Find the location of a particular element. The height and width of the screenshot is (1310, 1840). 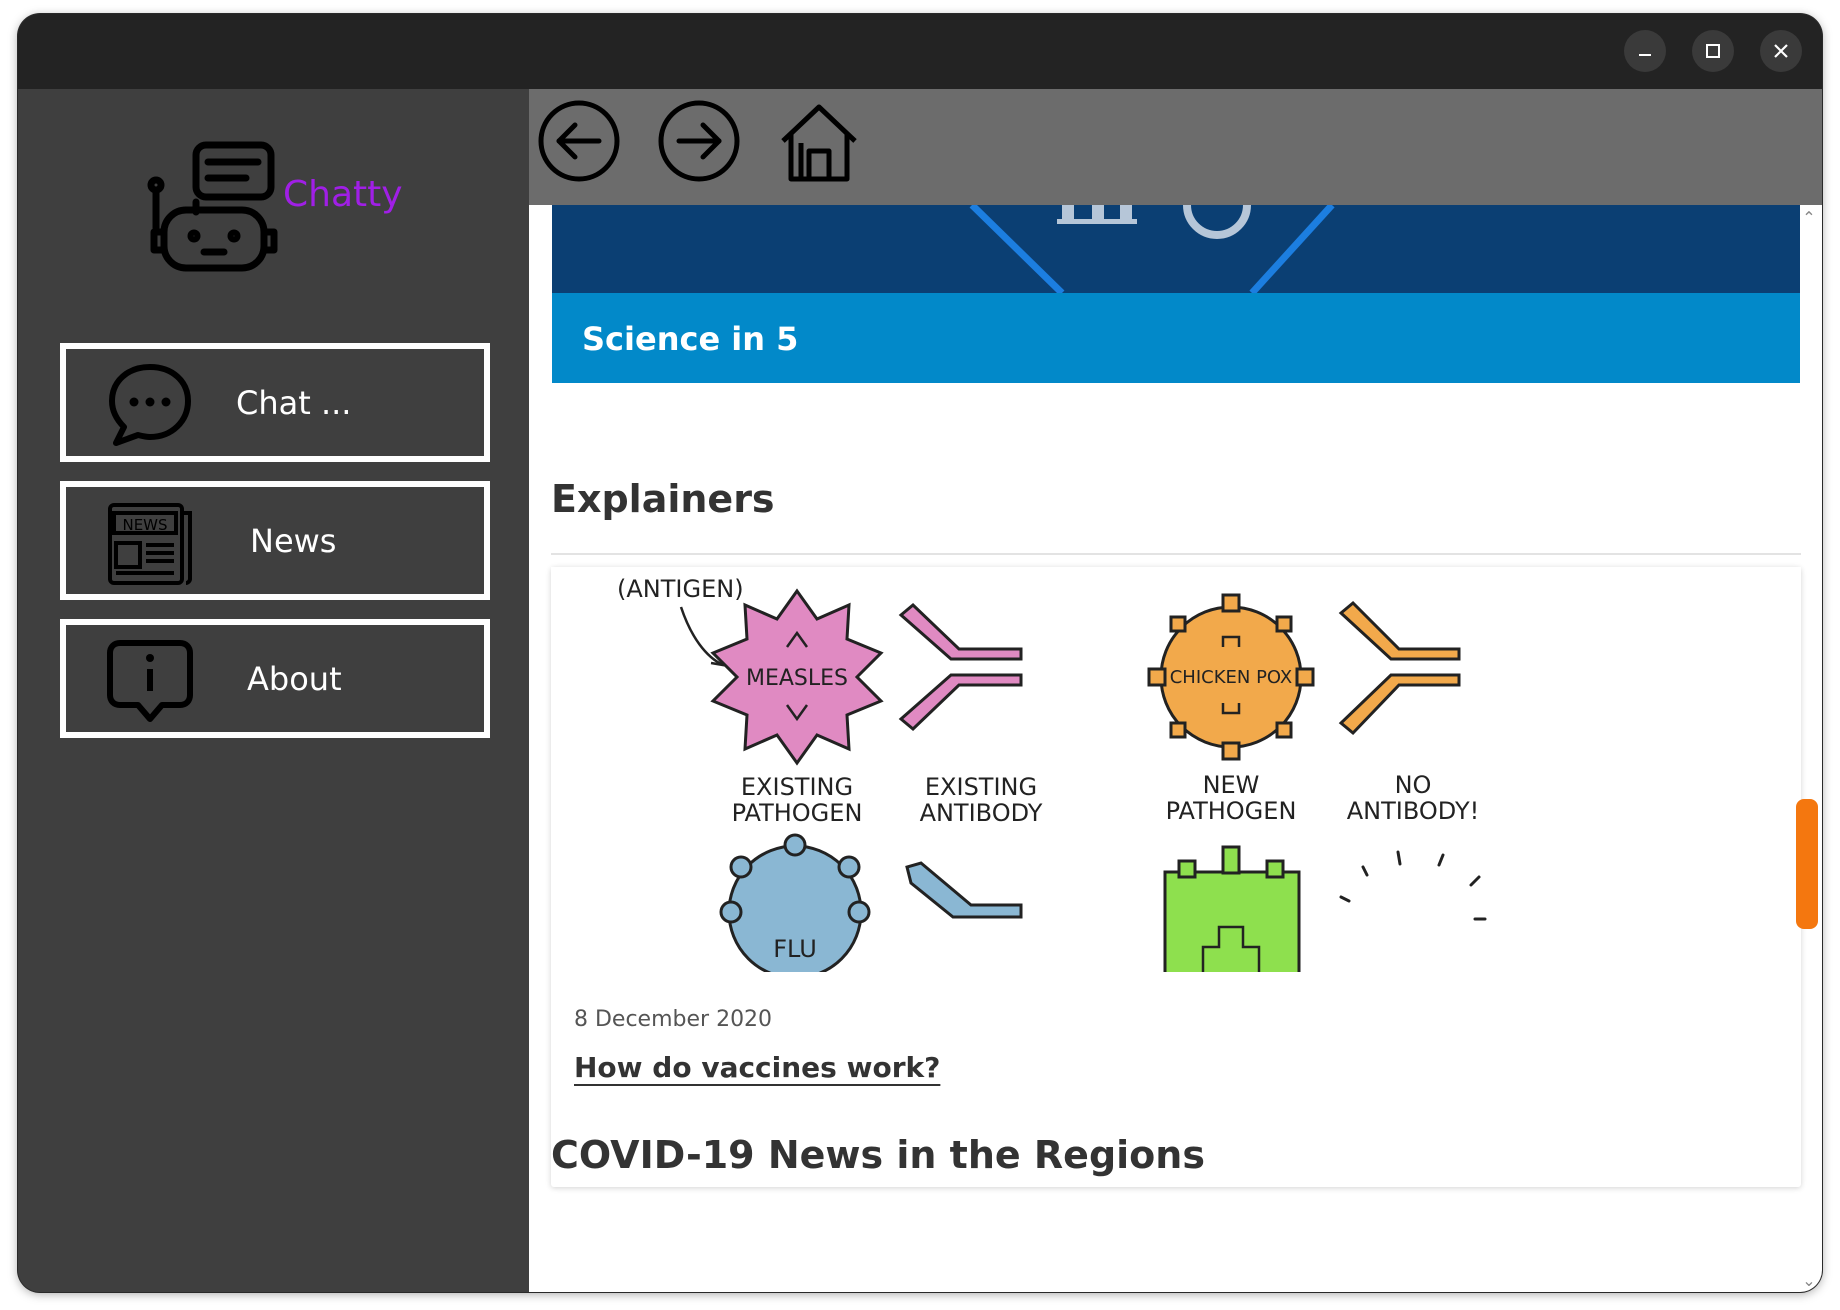

science-in-5-image is located at coordinates (1176, 249).